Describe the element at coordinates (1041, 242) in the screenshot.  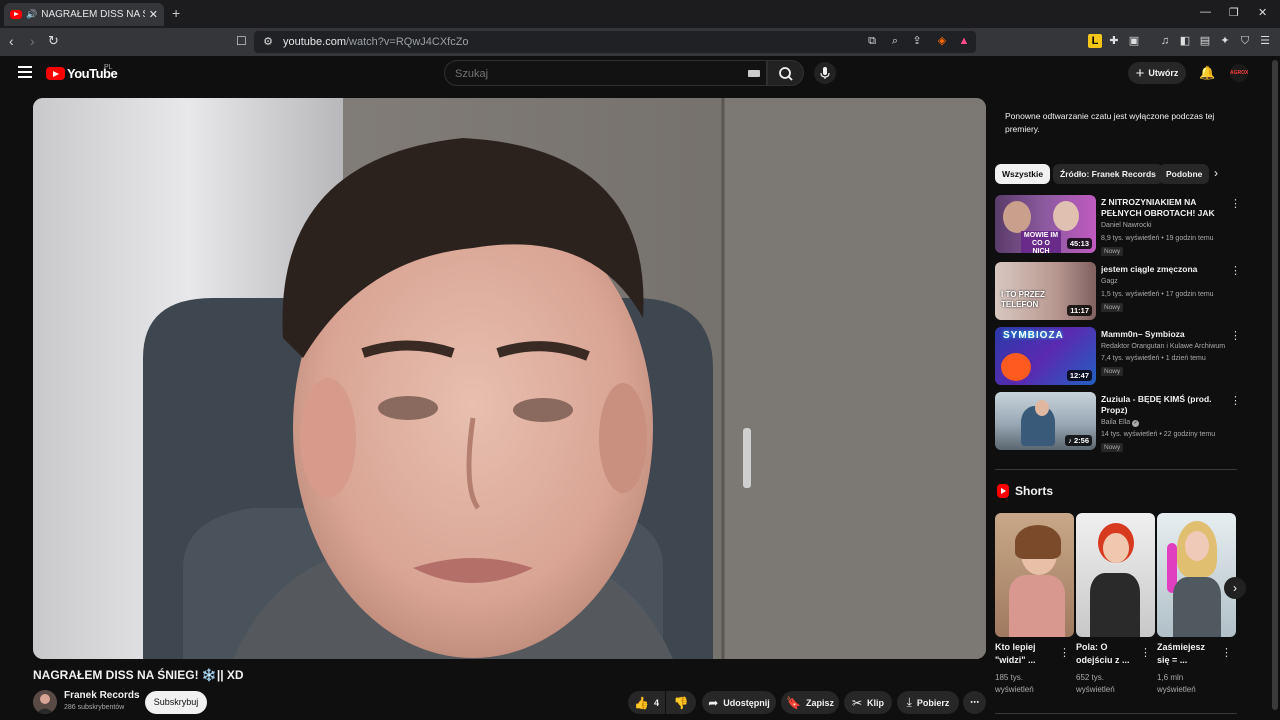
I see `thumbnail-overlay-text: MOWIE IM CO O NICH` at that location.